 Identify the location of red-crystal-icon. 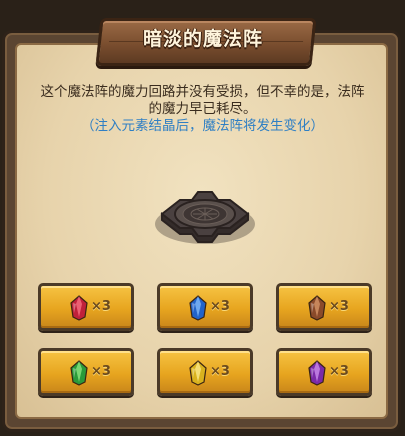
(79, 308).